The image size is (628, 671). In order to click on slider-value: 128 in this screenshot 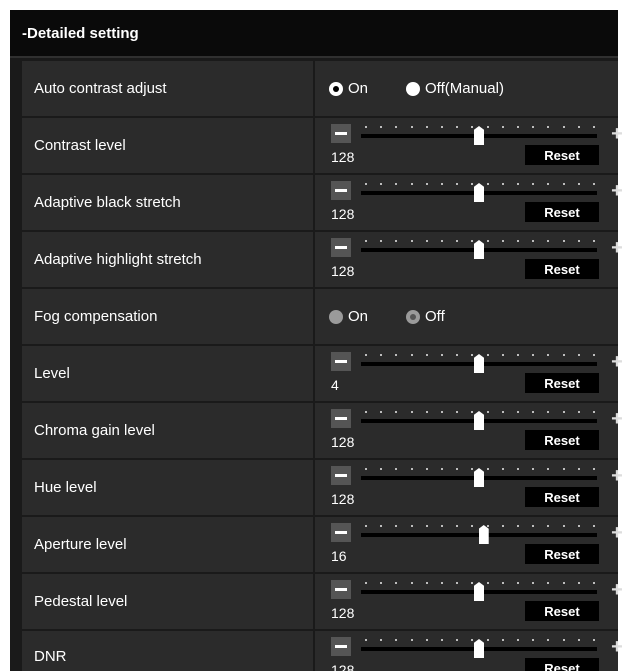, I will do `click(343, 666)`.